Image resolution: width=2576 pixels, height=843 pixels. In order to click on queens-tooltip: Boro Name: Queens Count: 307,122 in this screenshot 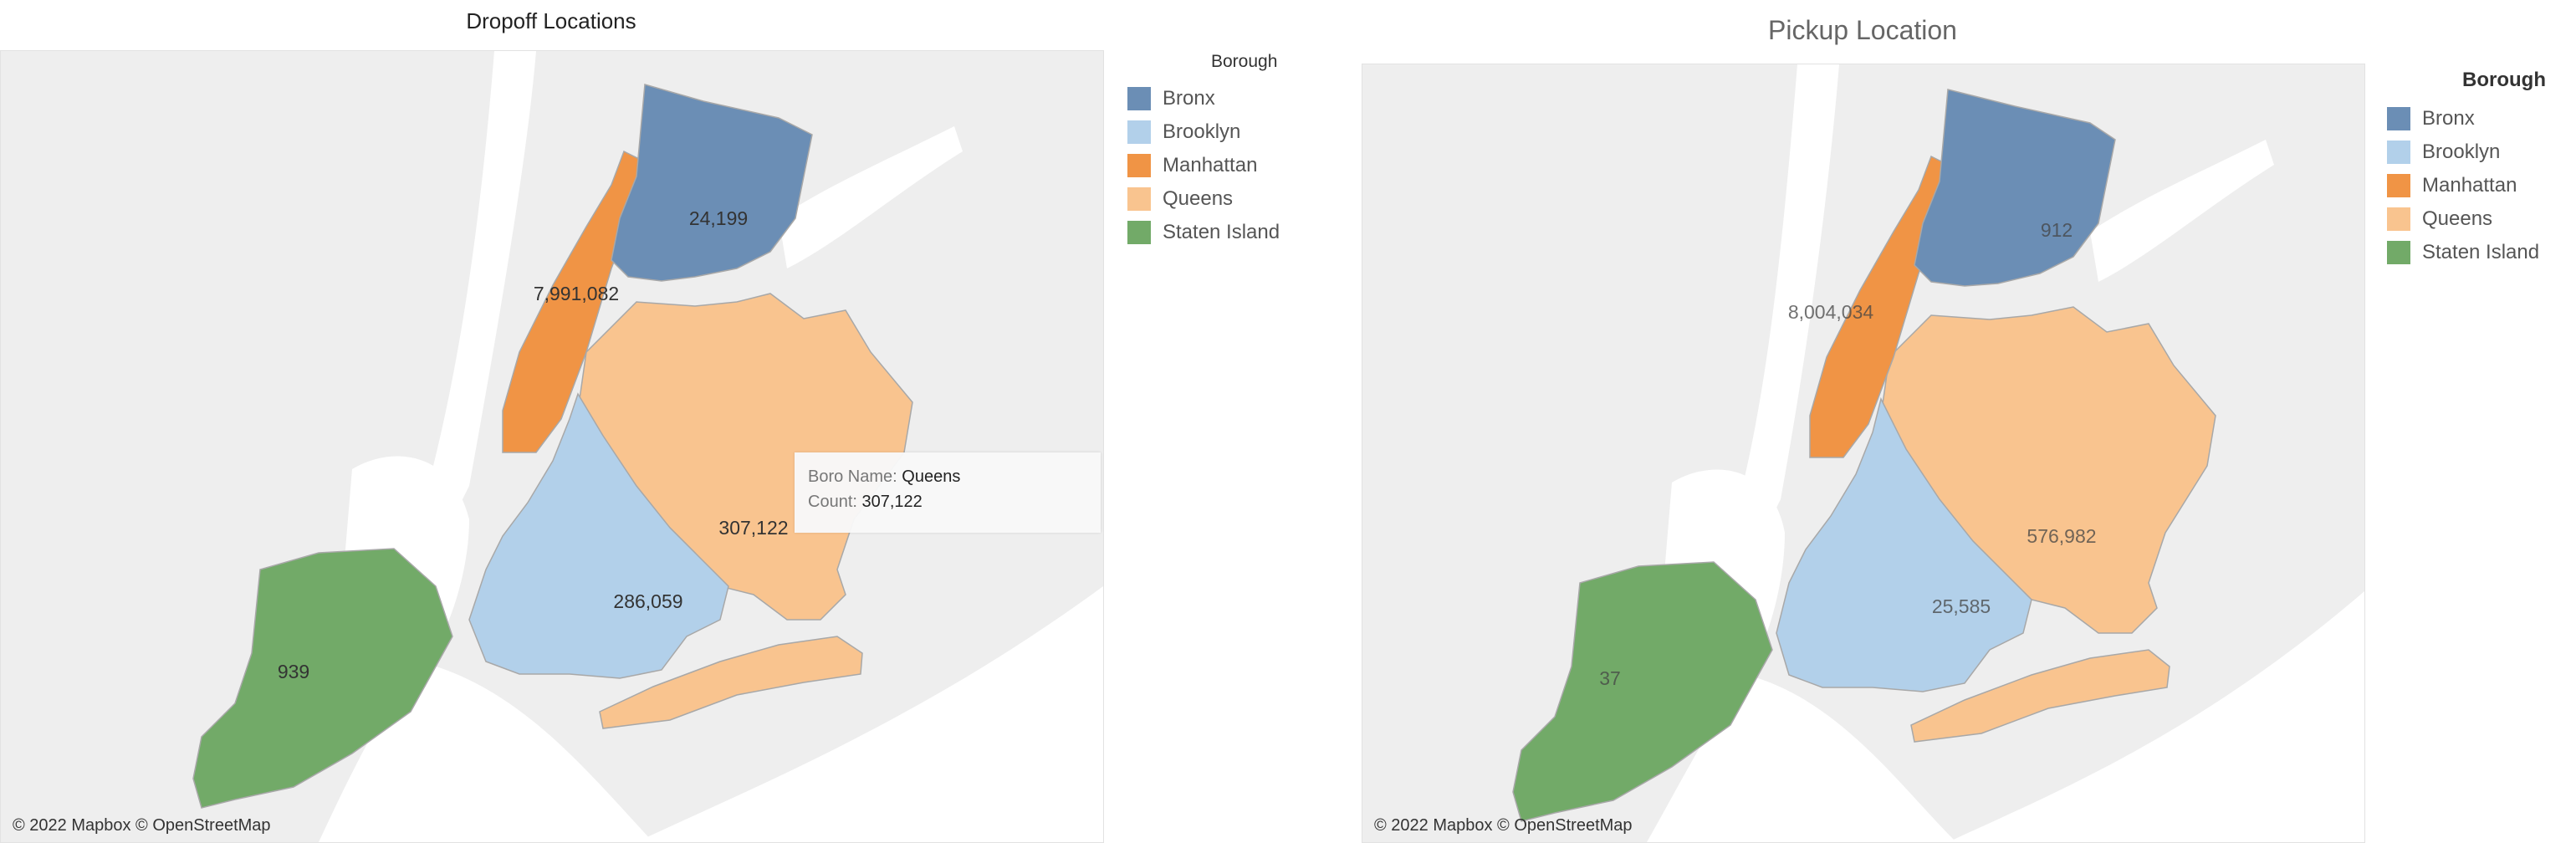, I will do `click(948, 492)`.